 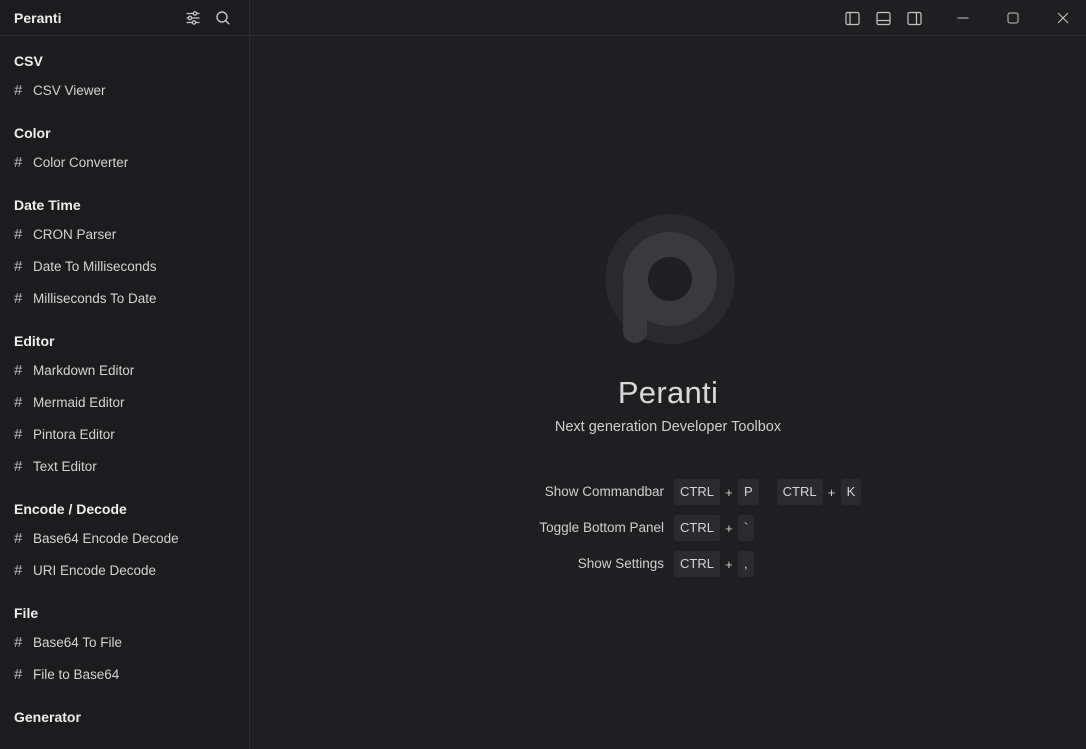 What do you see at coordinates (670, 279) in the screenshot?
I see `peranti-logo` at bounding box center [670, 279].